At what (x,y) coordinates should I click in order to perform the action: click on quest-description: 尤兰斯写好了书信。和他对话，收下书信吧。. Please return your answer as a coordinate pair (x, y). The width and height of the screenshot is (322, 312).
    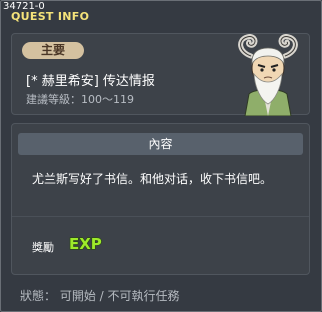
    Looking at the image, I should click on (152, 179).